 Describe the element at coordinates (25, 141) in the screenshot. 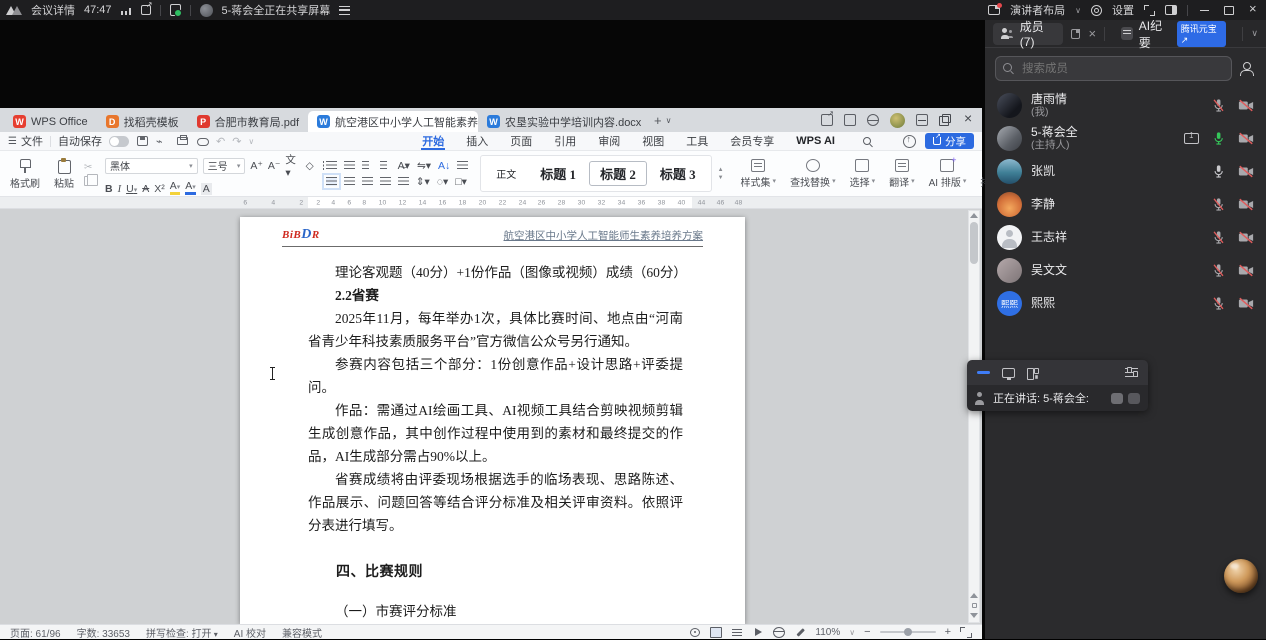

I see `file-menu-button: ☰ 文件` at that location.